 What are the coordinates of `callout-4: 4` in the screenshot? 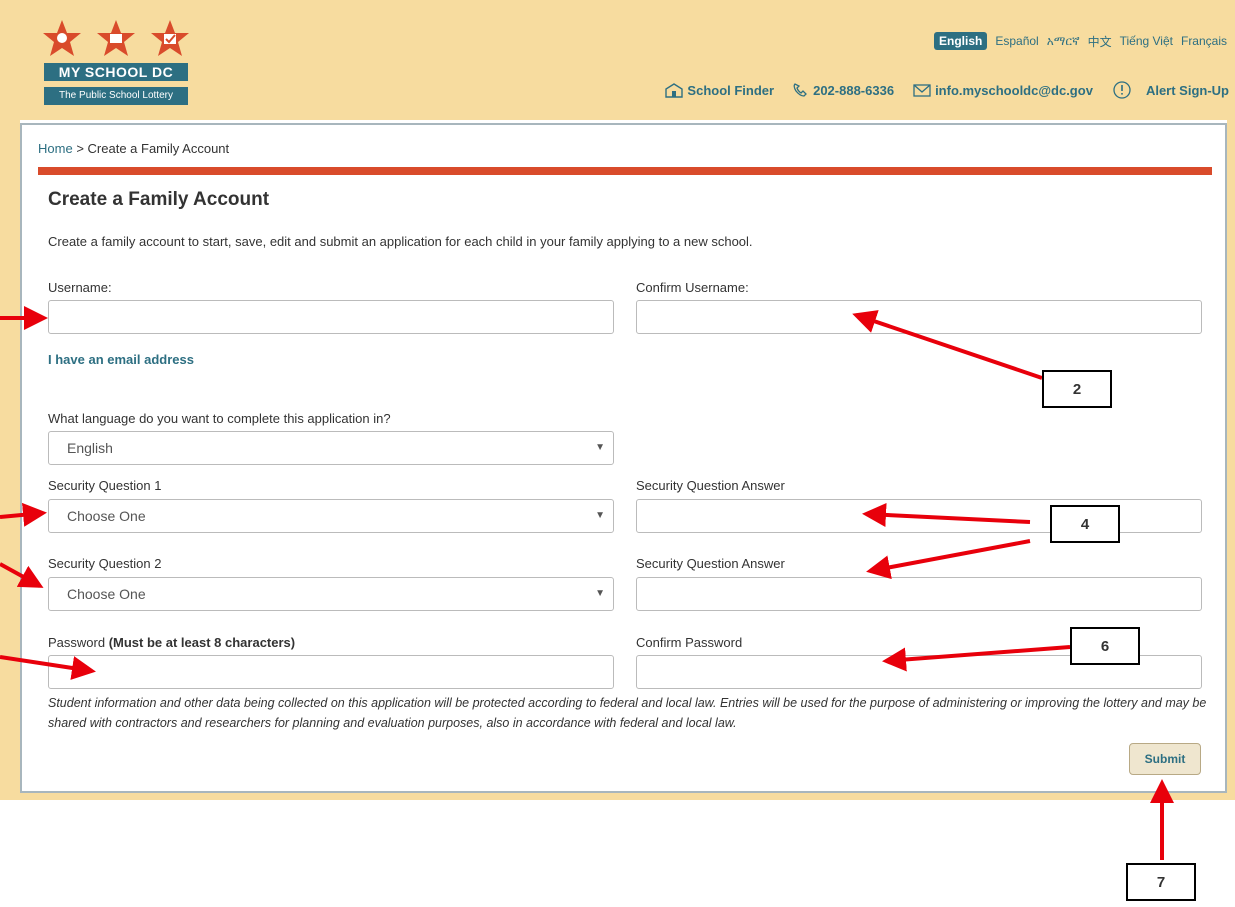 It's located at (1085, 524).